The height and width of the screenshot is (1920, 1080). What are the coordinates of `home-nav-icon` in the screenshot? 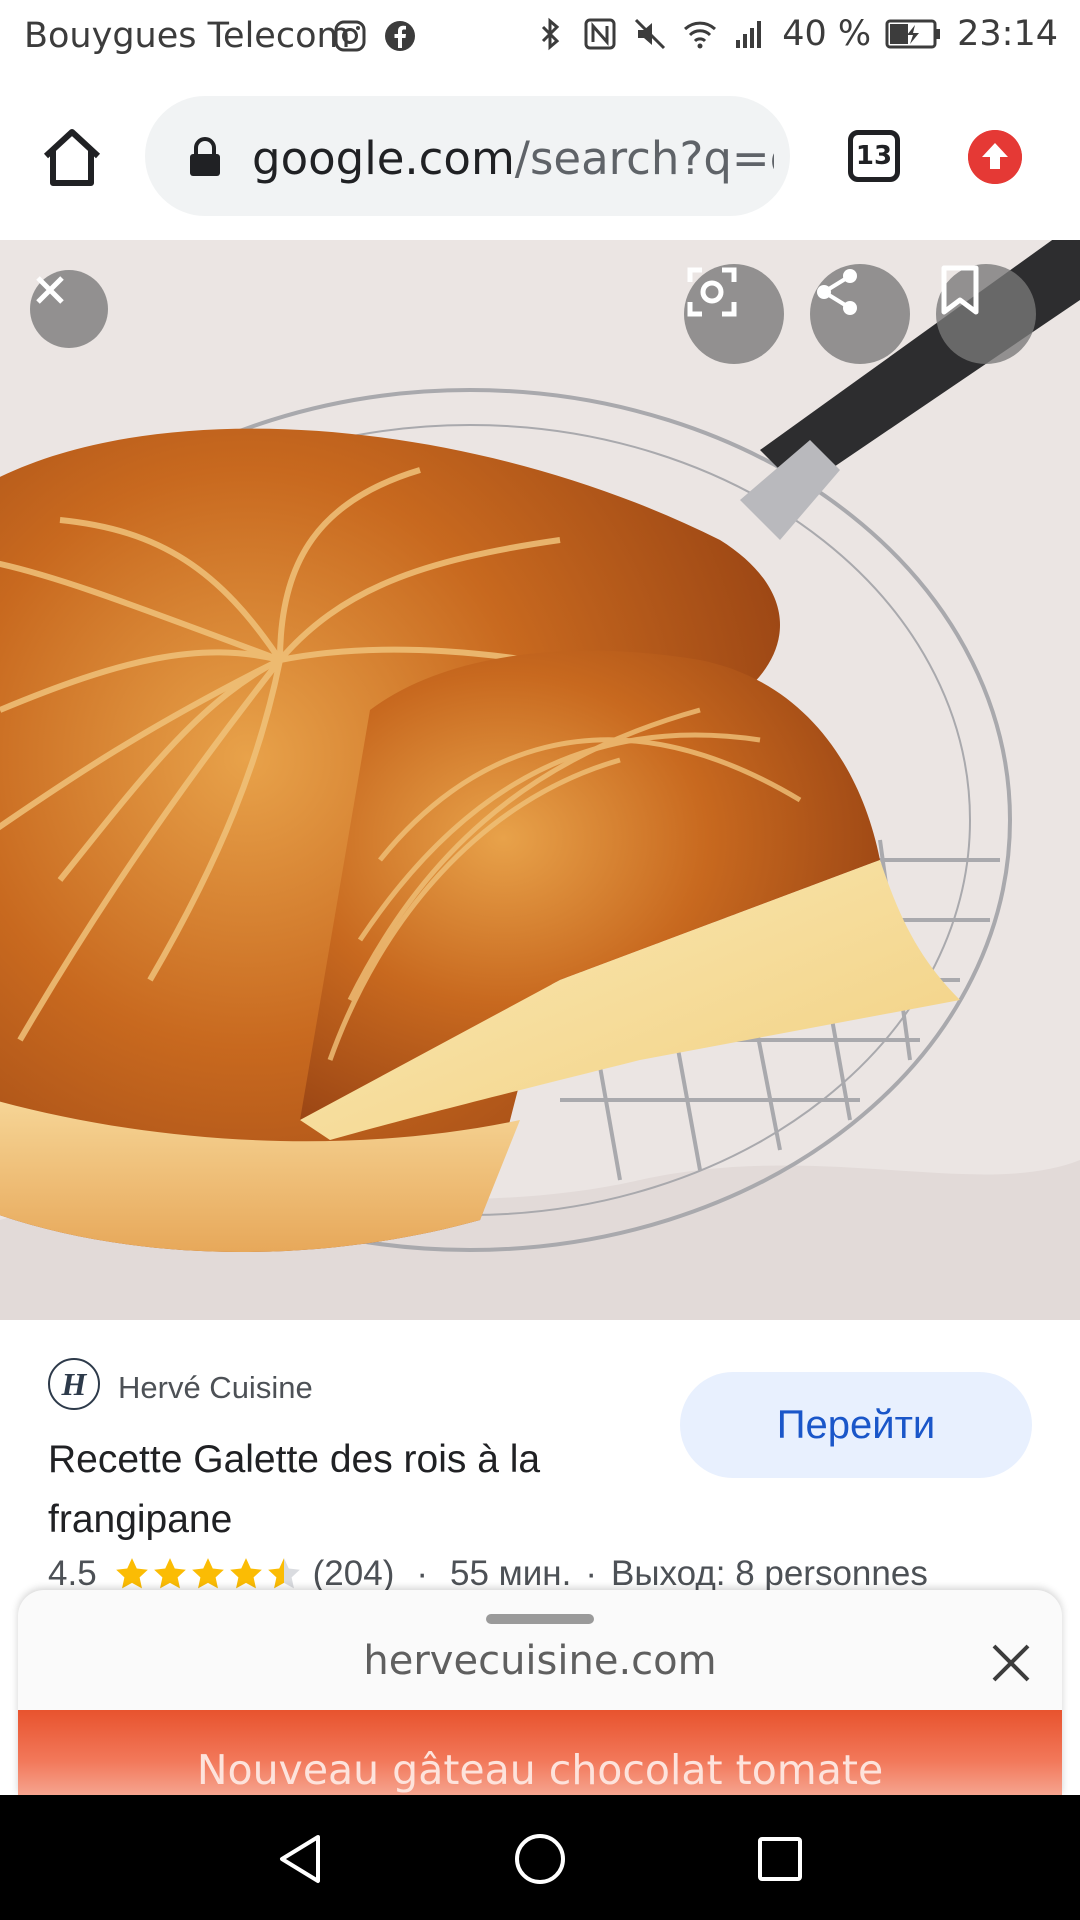 It's located at (540, 1859).